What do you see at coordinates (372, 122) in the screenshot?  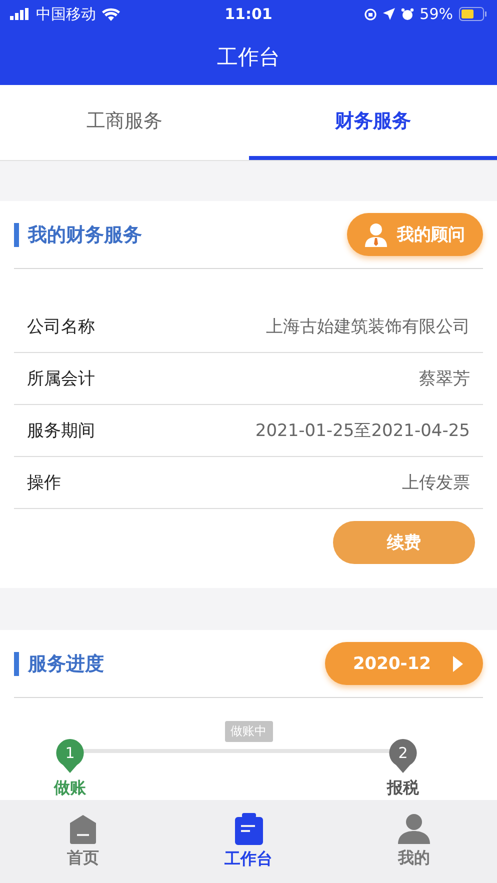 I see `tab: 财务服务` at bounding box center [372, 122].